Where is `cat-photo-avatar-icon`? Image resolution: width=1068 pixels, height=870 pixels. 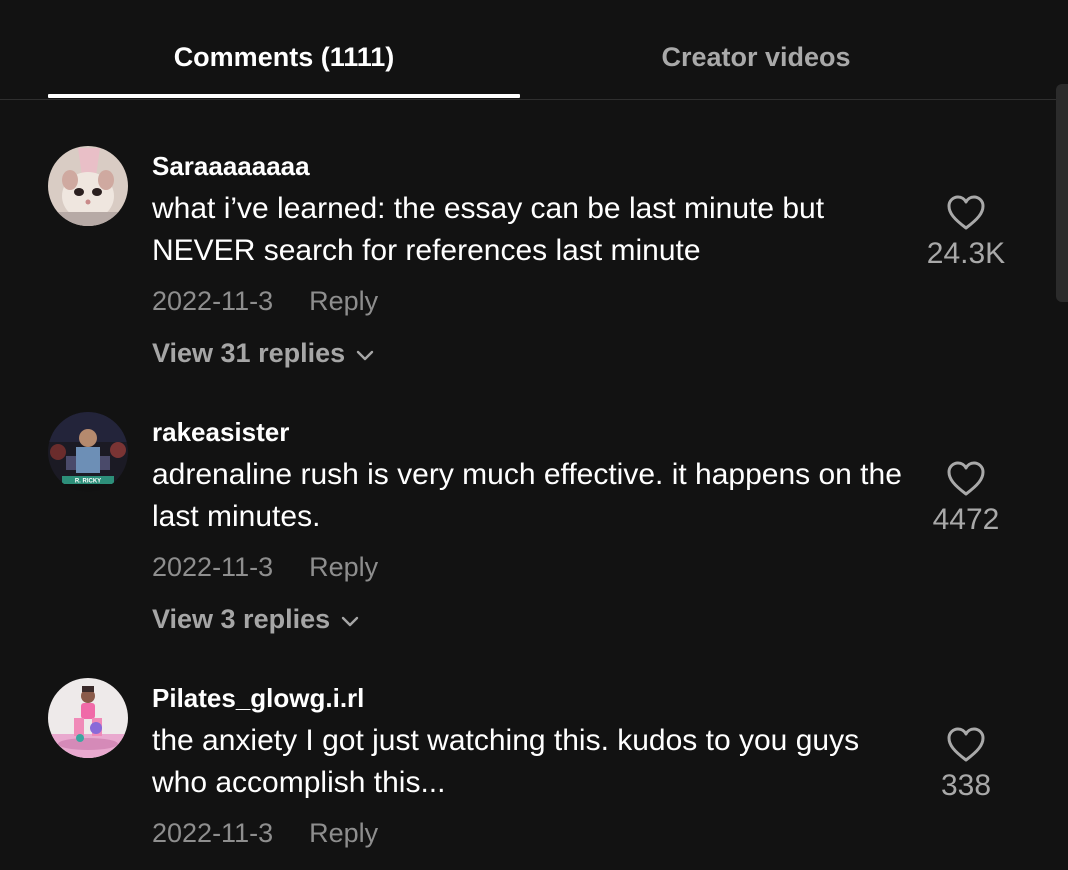
cat-photo-avatar-icon is located at coordinates (88, 186).